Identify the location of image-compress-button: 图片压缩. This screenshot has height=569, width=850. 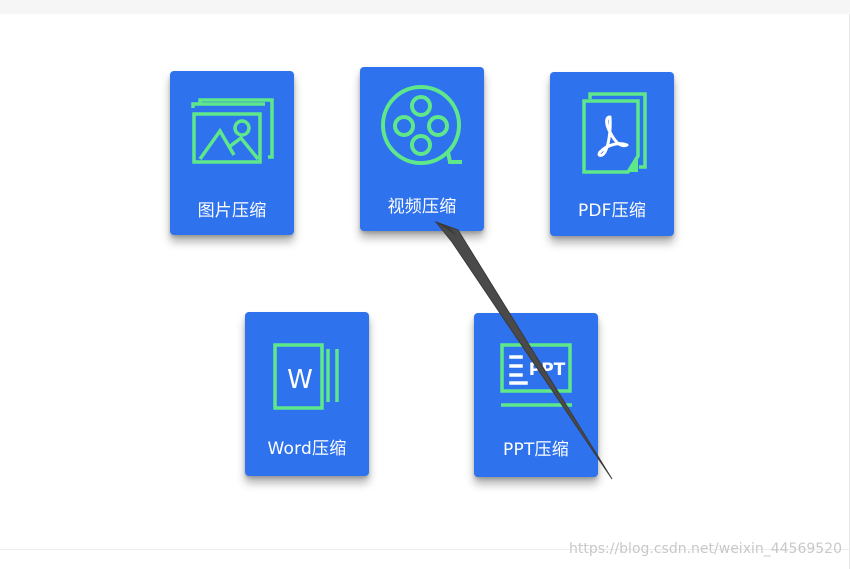
(232, 153).